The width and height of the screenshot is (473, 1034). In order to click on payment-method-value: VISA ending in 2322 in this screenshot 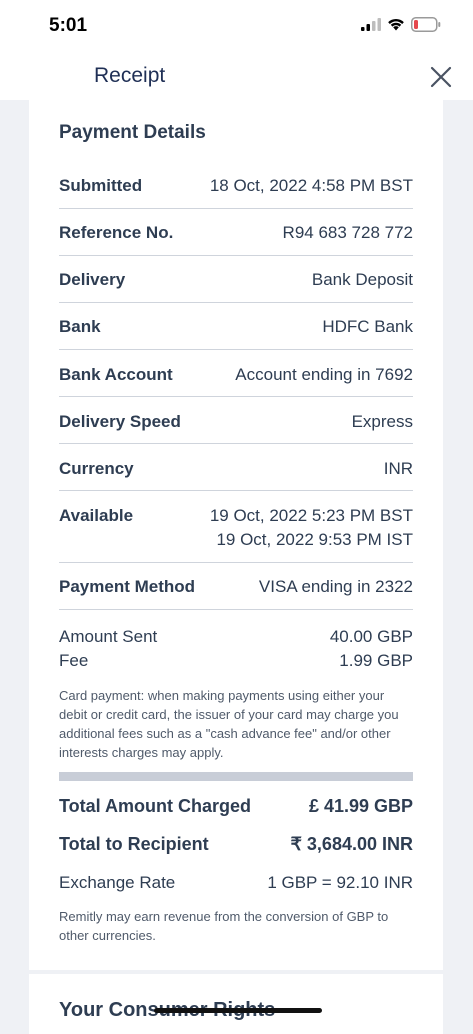, I will do `click(335, 586)`.